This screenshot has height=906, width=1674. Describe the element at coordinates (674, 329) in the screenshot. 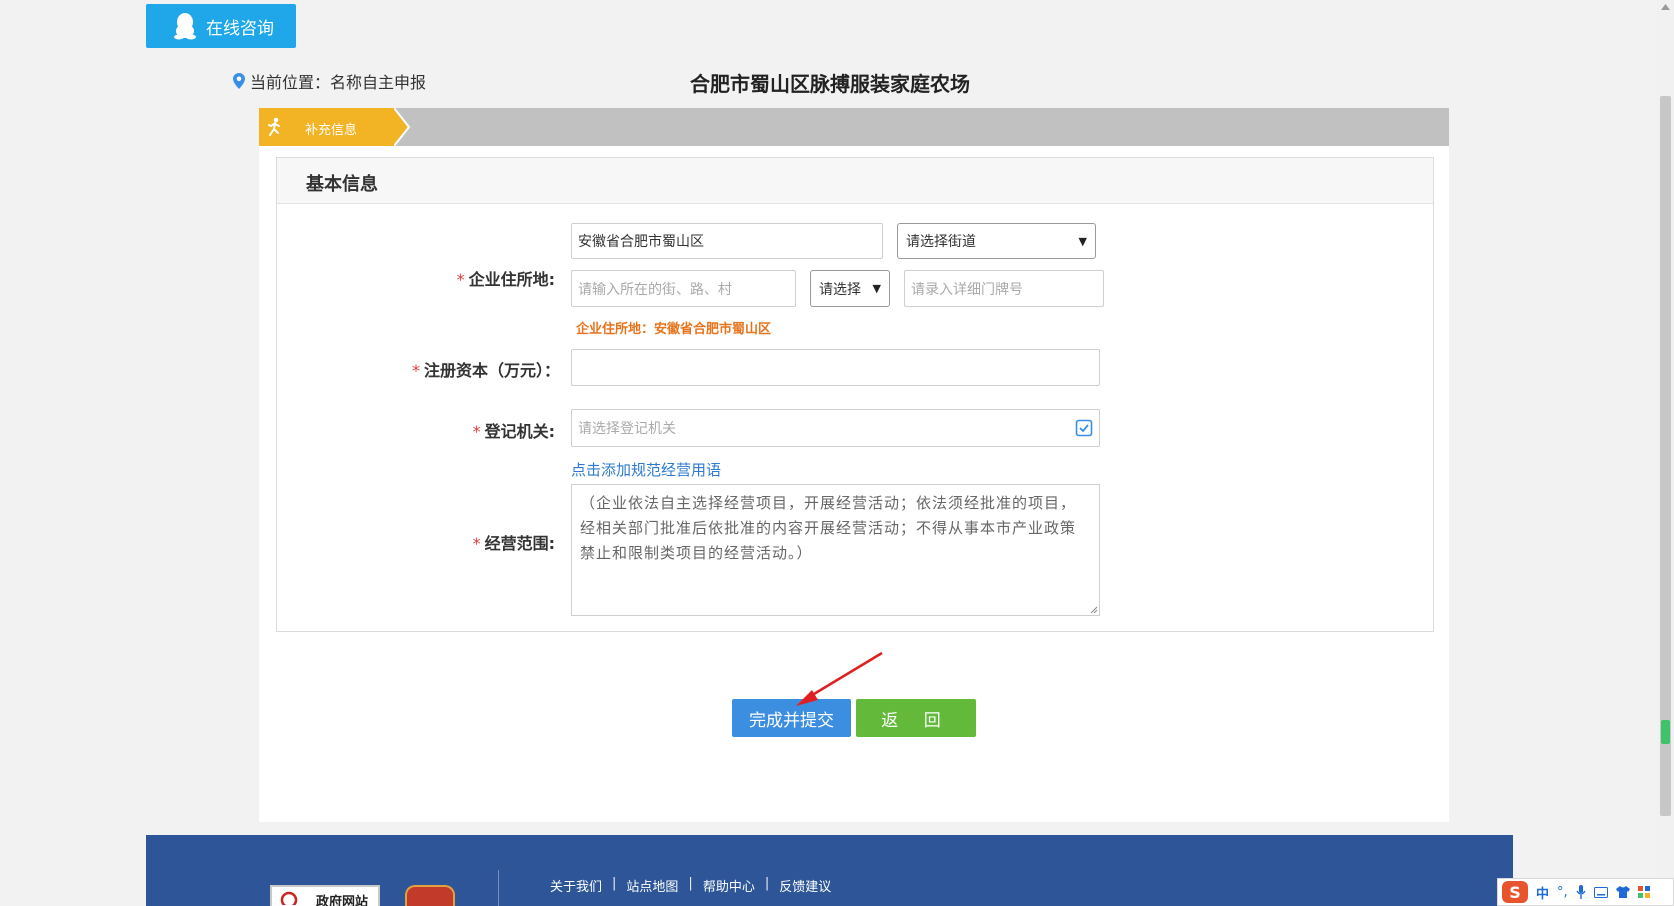

I see `address-hint: 企业住所地：安徽省合肥市蜀山区` at that location.